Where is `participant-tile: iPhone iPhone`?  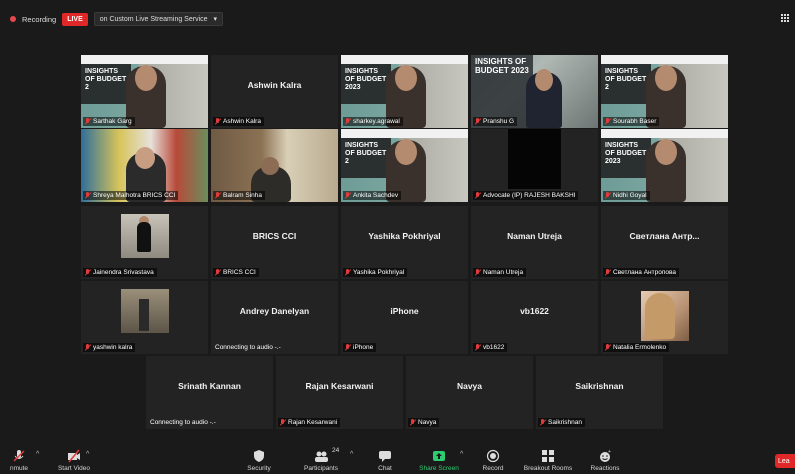
participant-tile: iPhone iPhone is located at coordinates (404, 317).